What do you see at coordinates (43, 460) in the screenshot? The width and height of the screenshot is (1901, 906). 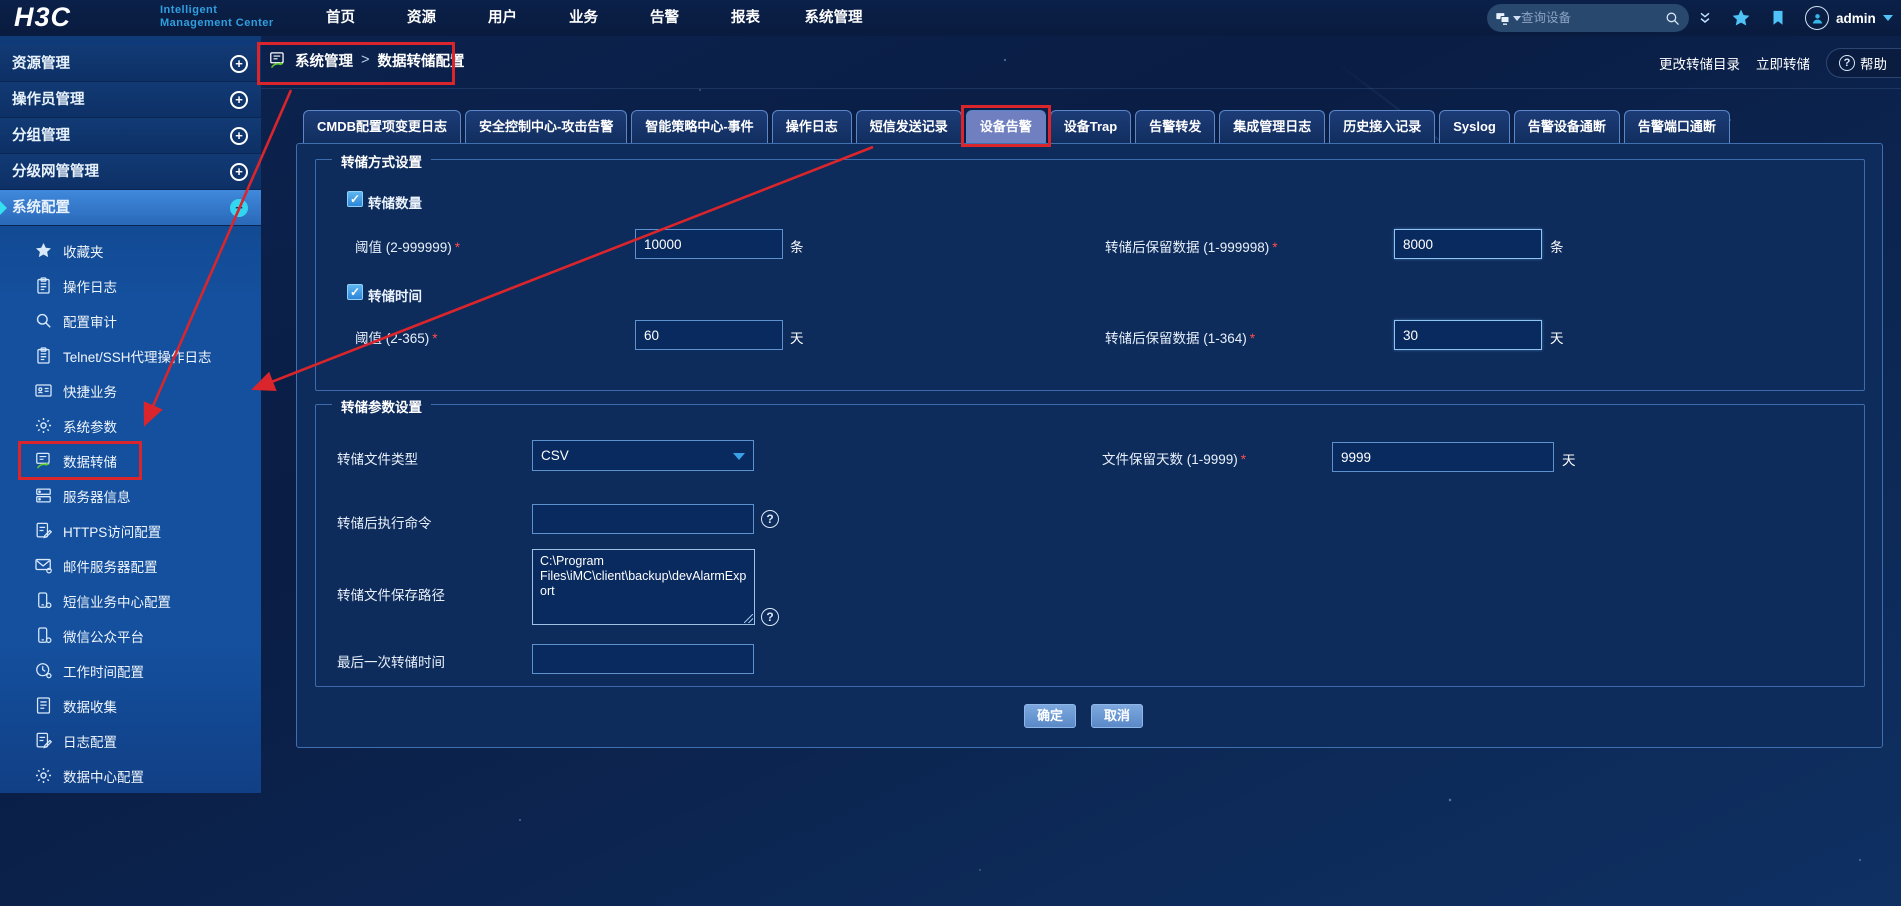 I see `data-dump-icon` at bounding box center [43, 460].